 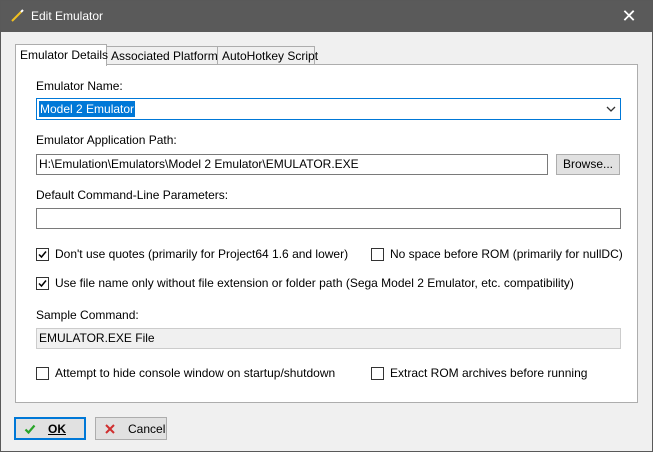 What do you see at coordinates (326, 16) in the screenshot?
I see `title-bar: Edit Emulator ✕` at bounding box center [326, 16].